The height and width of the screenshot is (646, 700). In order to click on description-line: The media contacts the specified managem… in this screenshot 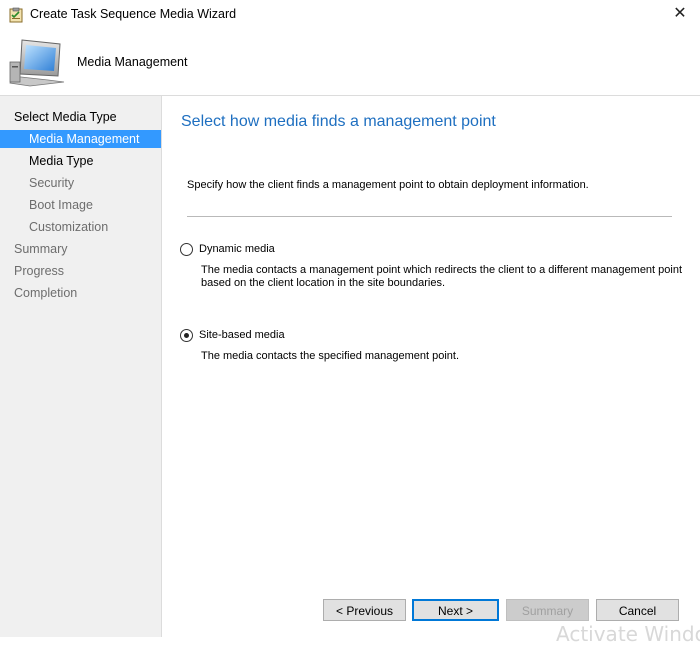, I will do `click(330, 356)`.